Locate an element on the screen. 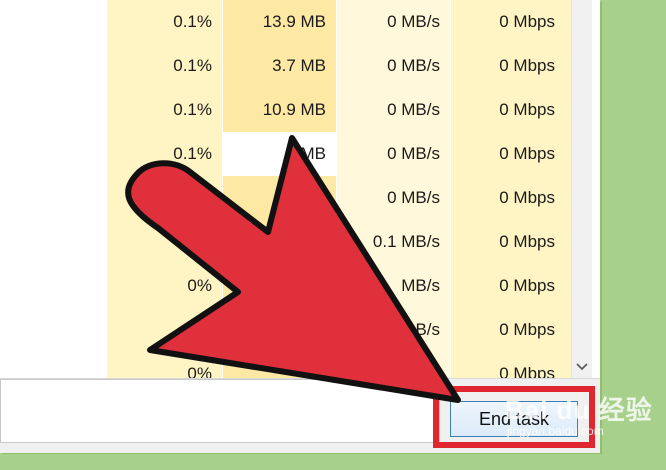 The width and height of the screenshot is (666, 470). memory-cell: 40 is located at coordinates (279, 198).